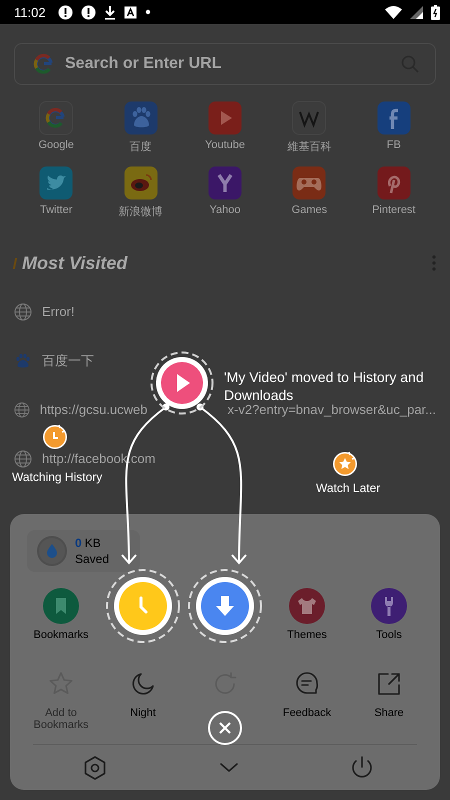 The width and height of the screenshot is (450, 800). Describe the element at coordinates (147, 12) in the screenshot. I see `dot-icon` at that location.